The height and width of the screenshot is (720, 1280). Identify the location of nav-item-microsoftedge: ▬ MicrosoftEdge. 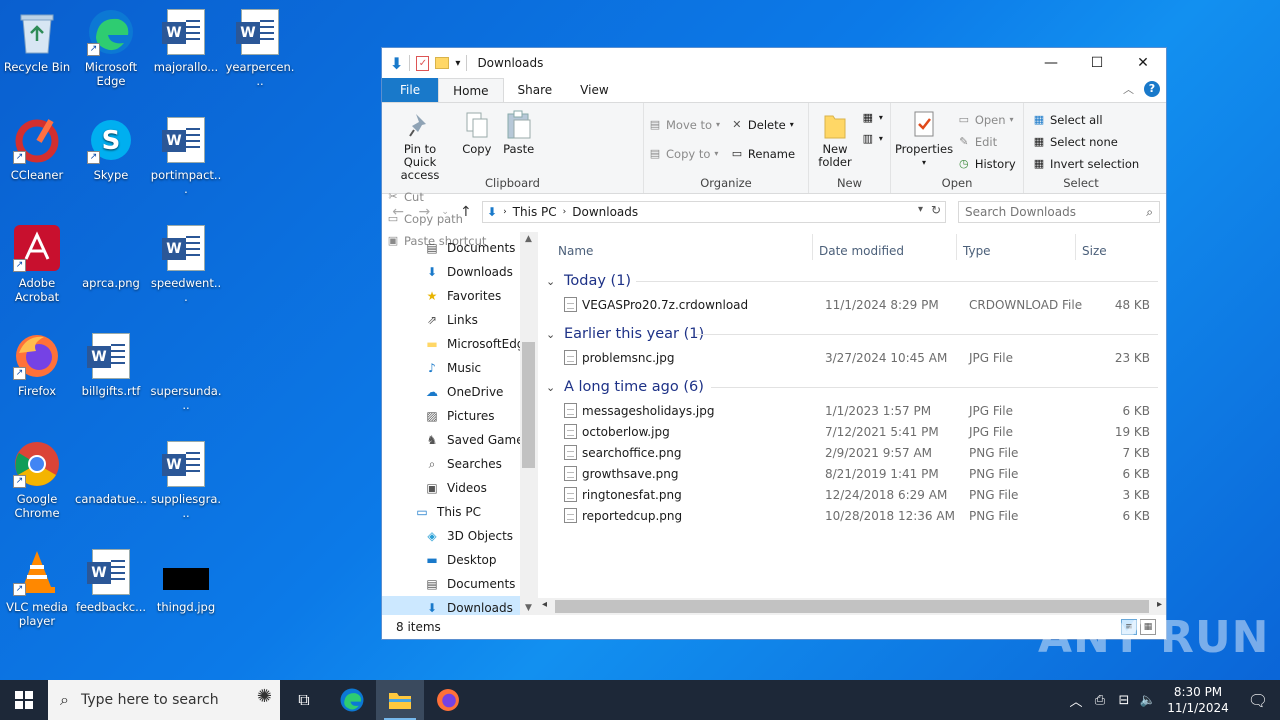
(459, 344).